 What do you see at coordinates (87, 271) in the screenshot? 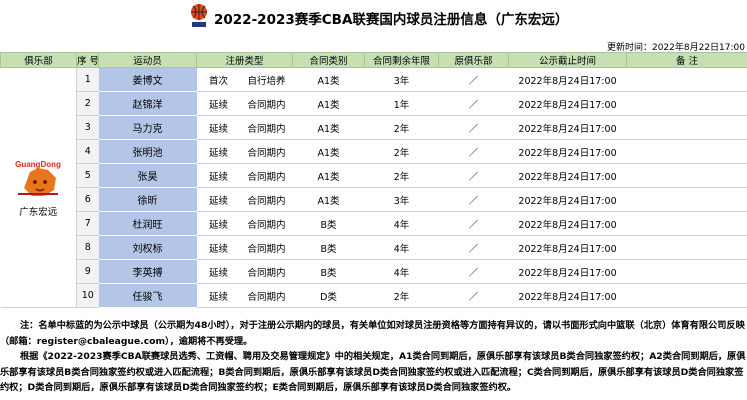
I see `row-number: 9` at bounding box center [87, 271].